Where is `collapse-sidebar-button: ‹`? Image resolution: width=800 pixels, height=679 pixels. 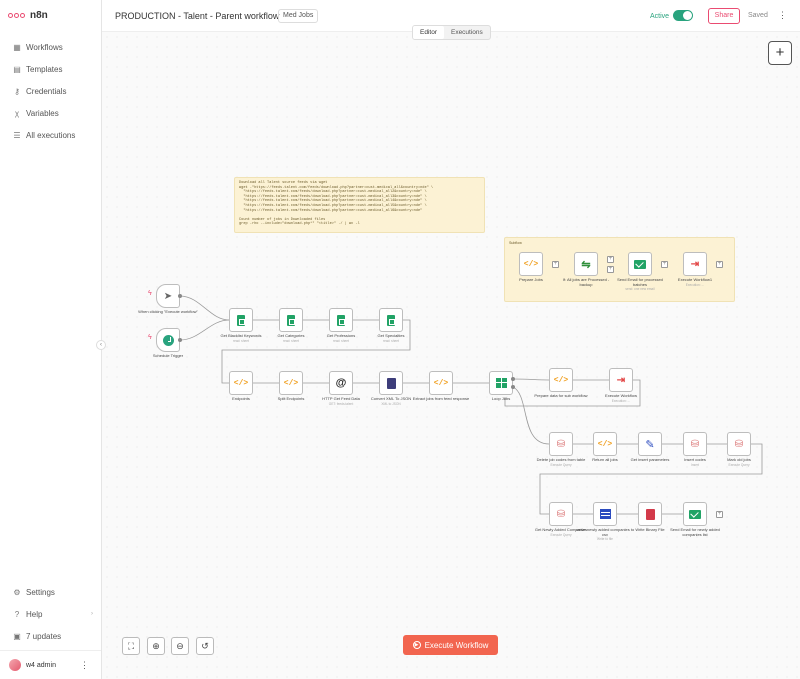
collapse-sidebar-button: ‹ is located at coordinates (101, 345).